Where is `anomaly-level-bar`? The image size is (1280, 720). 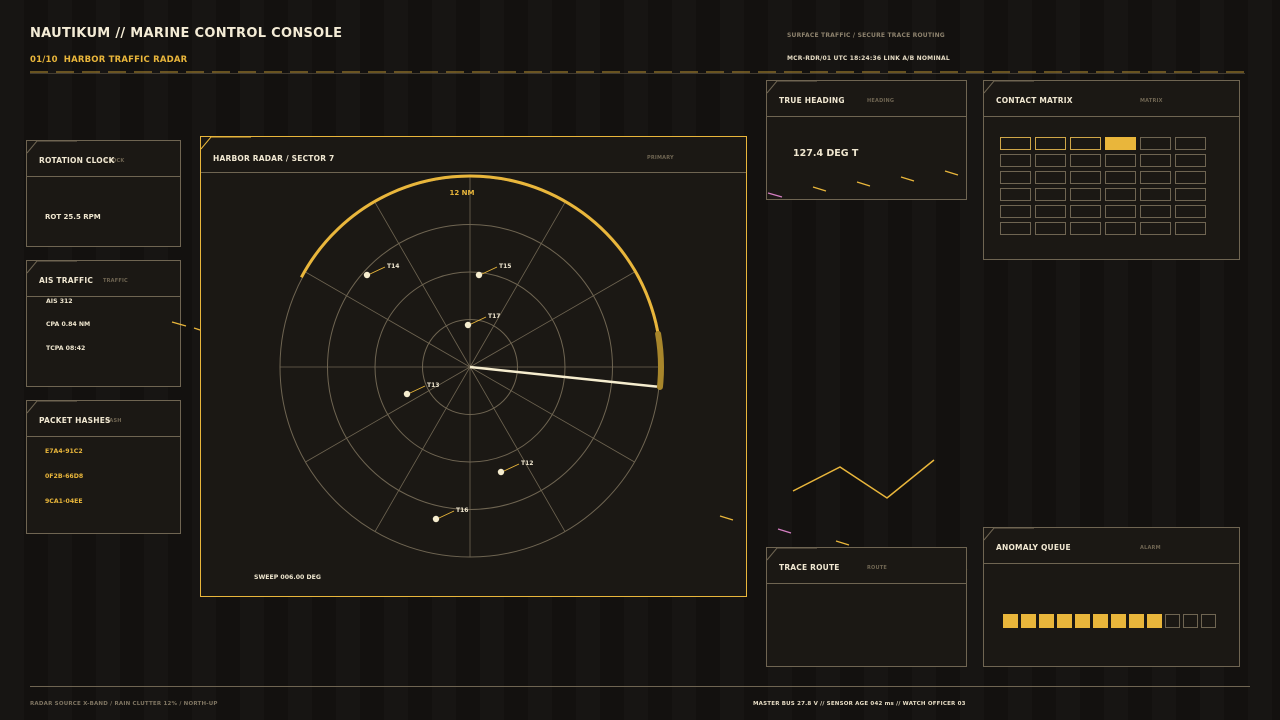
anomaly-level-bar is located at coordinates (1109, 621).